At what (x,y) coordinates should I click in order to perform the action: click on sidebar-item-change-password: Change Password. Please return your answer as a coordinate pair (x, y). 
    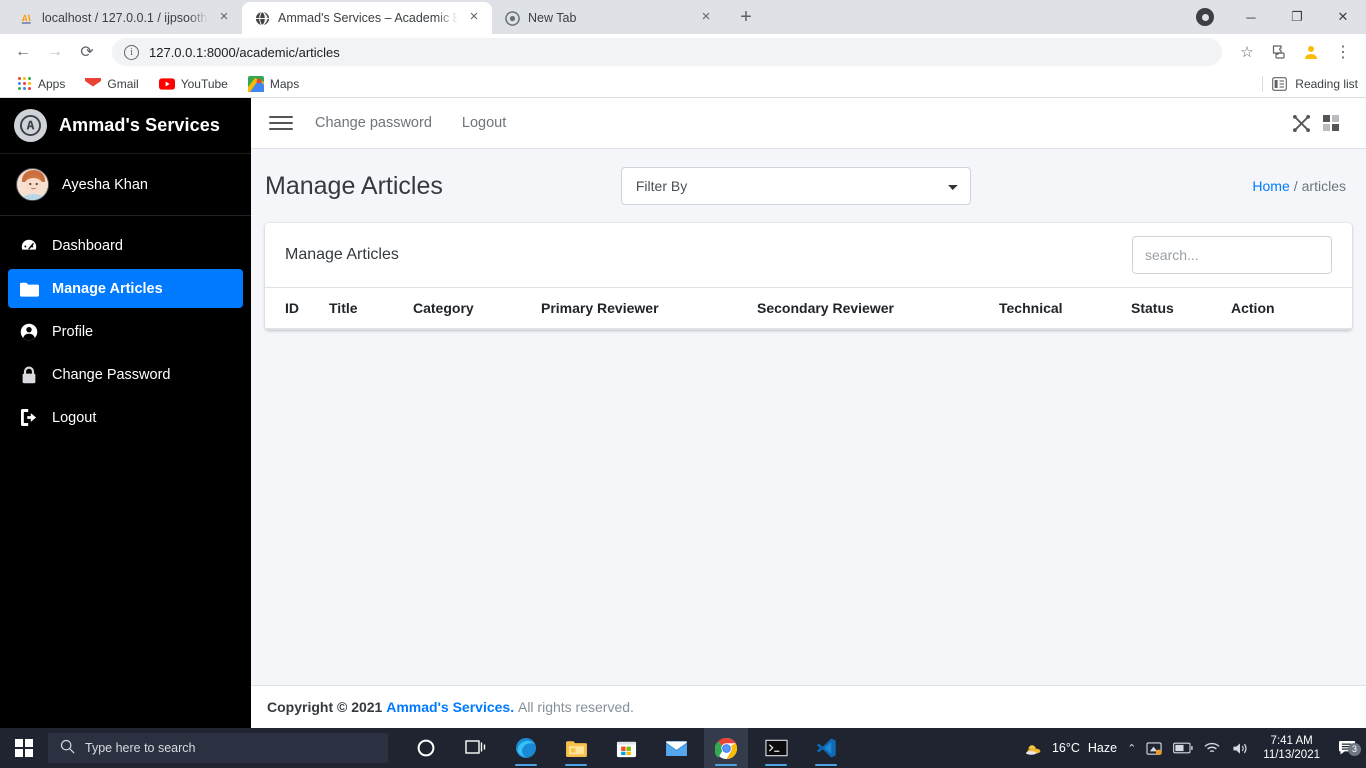
    Looking at the image, I should click on (125, 374).